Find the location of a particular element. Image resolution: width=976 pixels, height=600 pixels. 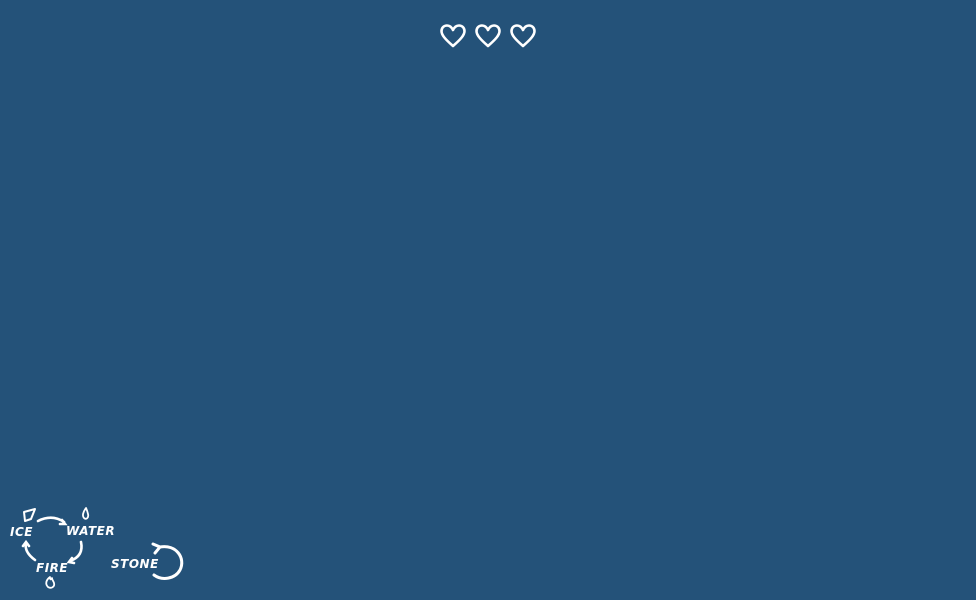

lives-display is located at coordinates (488, 36).